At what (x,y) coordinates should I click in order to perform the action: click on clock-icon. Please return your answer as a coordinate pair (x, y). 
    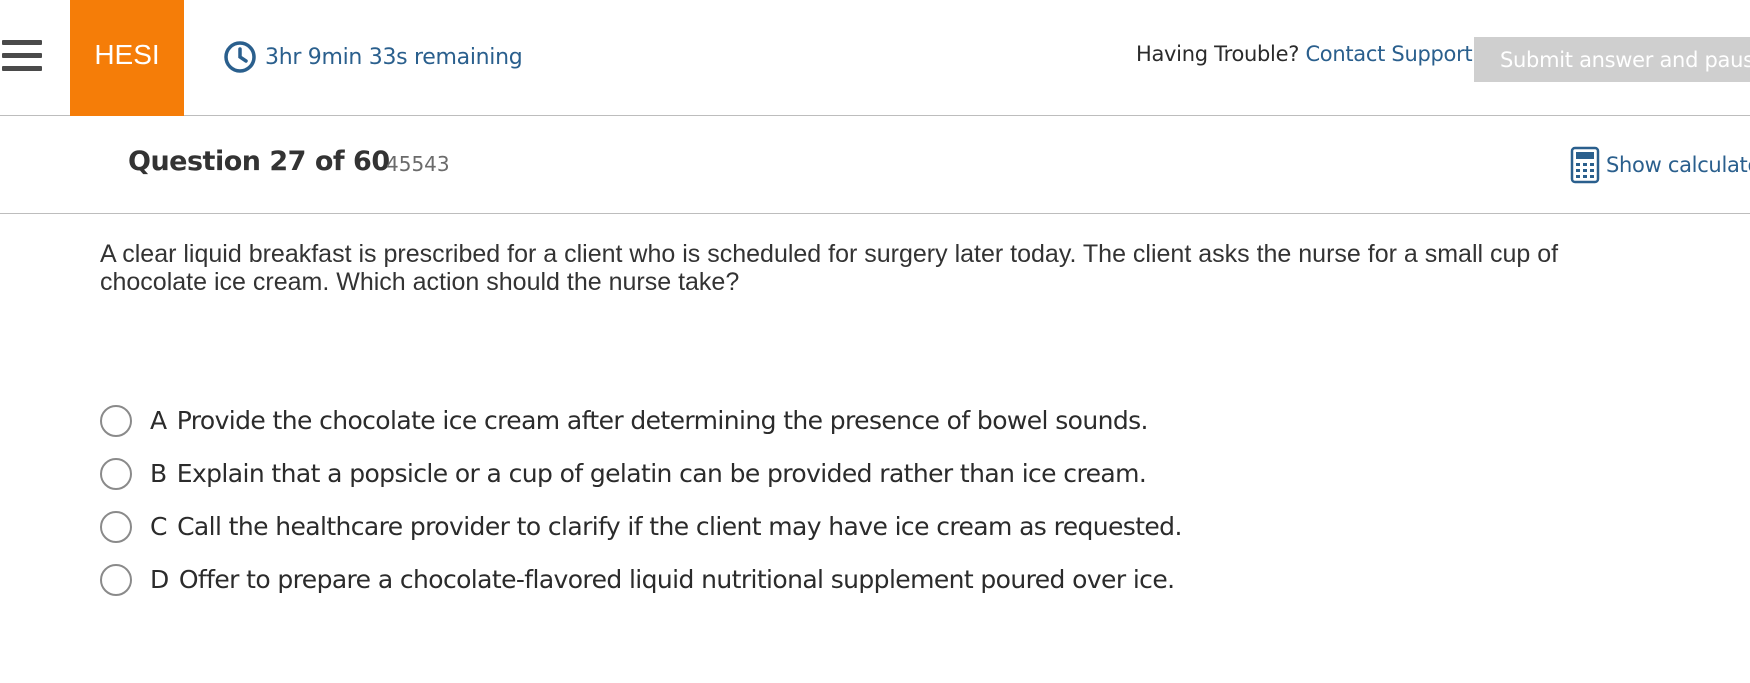
    Looking at the image, I should click on (240, 57).